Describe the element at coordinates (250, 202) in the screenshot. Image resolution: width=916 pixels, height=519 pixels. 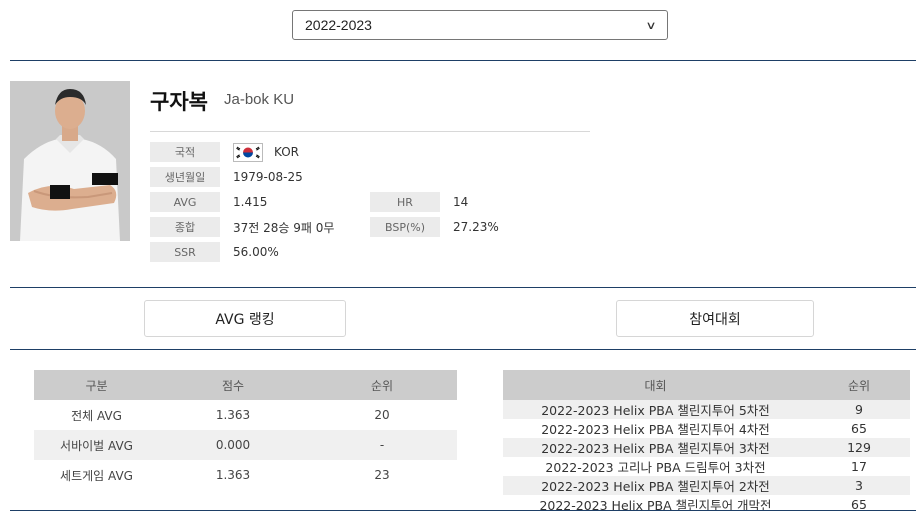
I see `avg-value: 1.415` at that location.